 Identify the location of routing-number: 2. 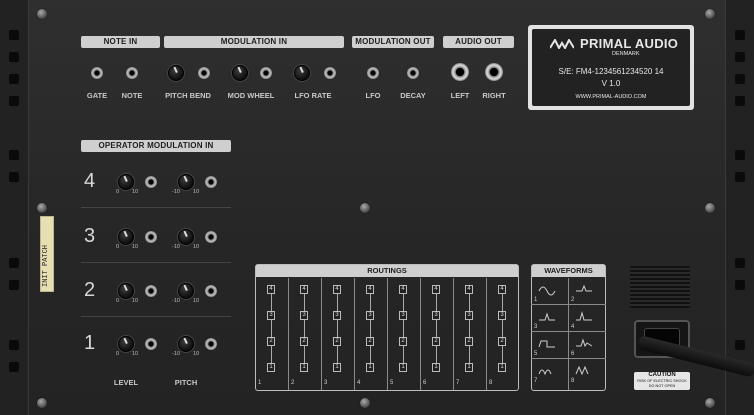
(293, 383).